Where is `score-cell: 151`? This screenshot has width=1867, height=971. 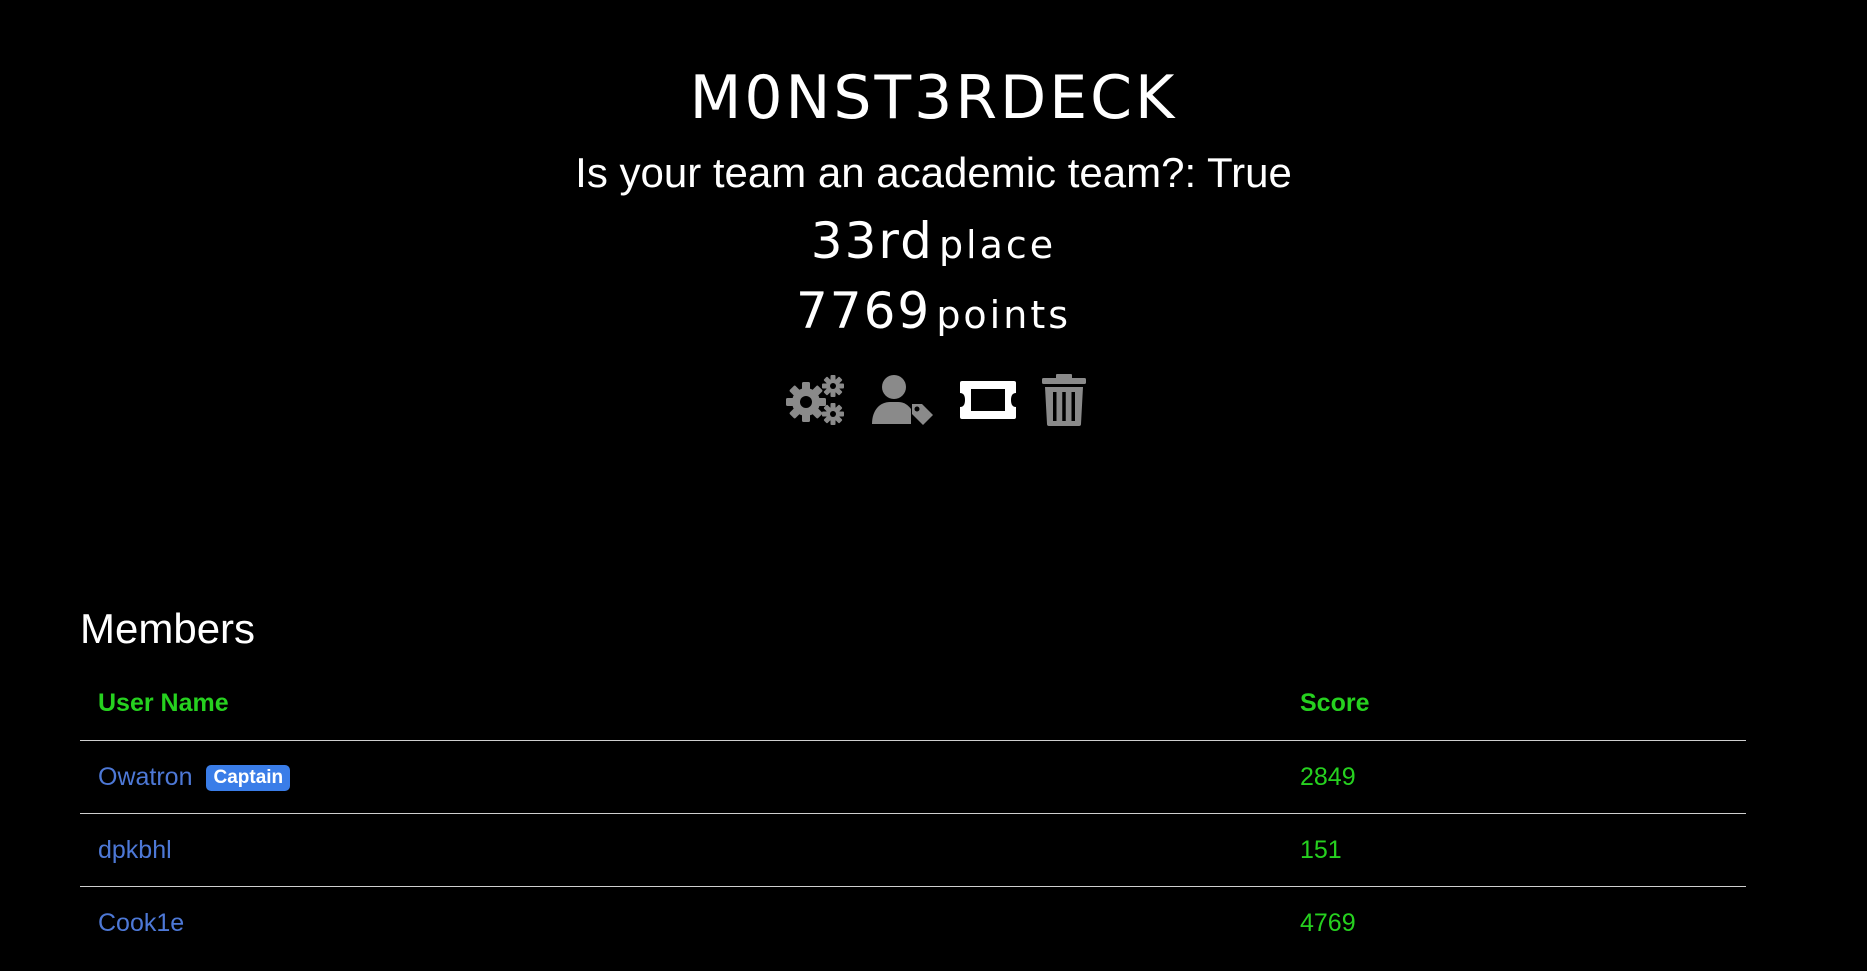 score-cell: 151 is located at coordinates (1514, 850).